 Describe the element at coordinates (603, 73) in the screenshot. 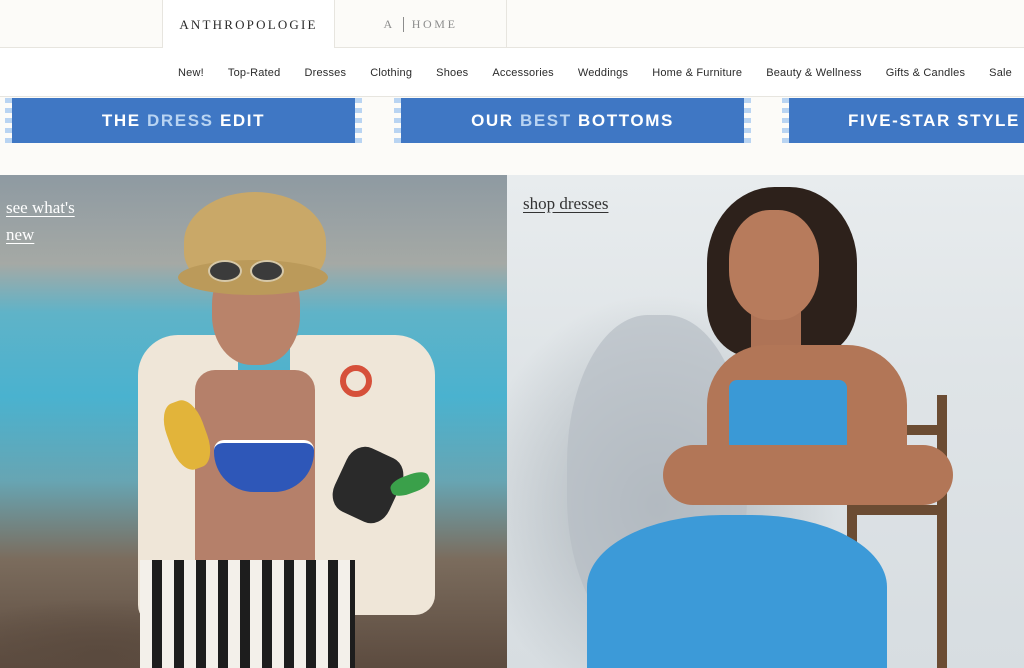

I see `nav-item-weddings: Weddings` at that location.